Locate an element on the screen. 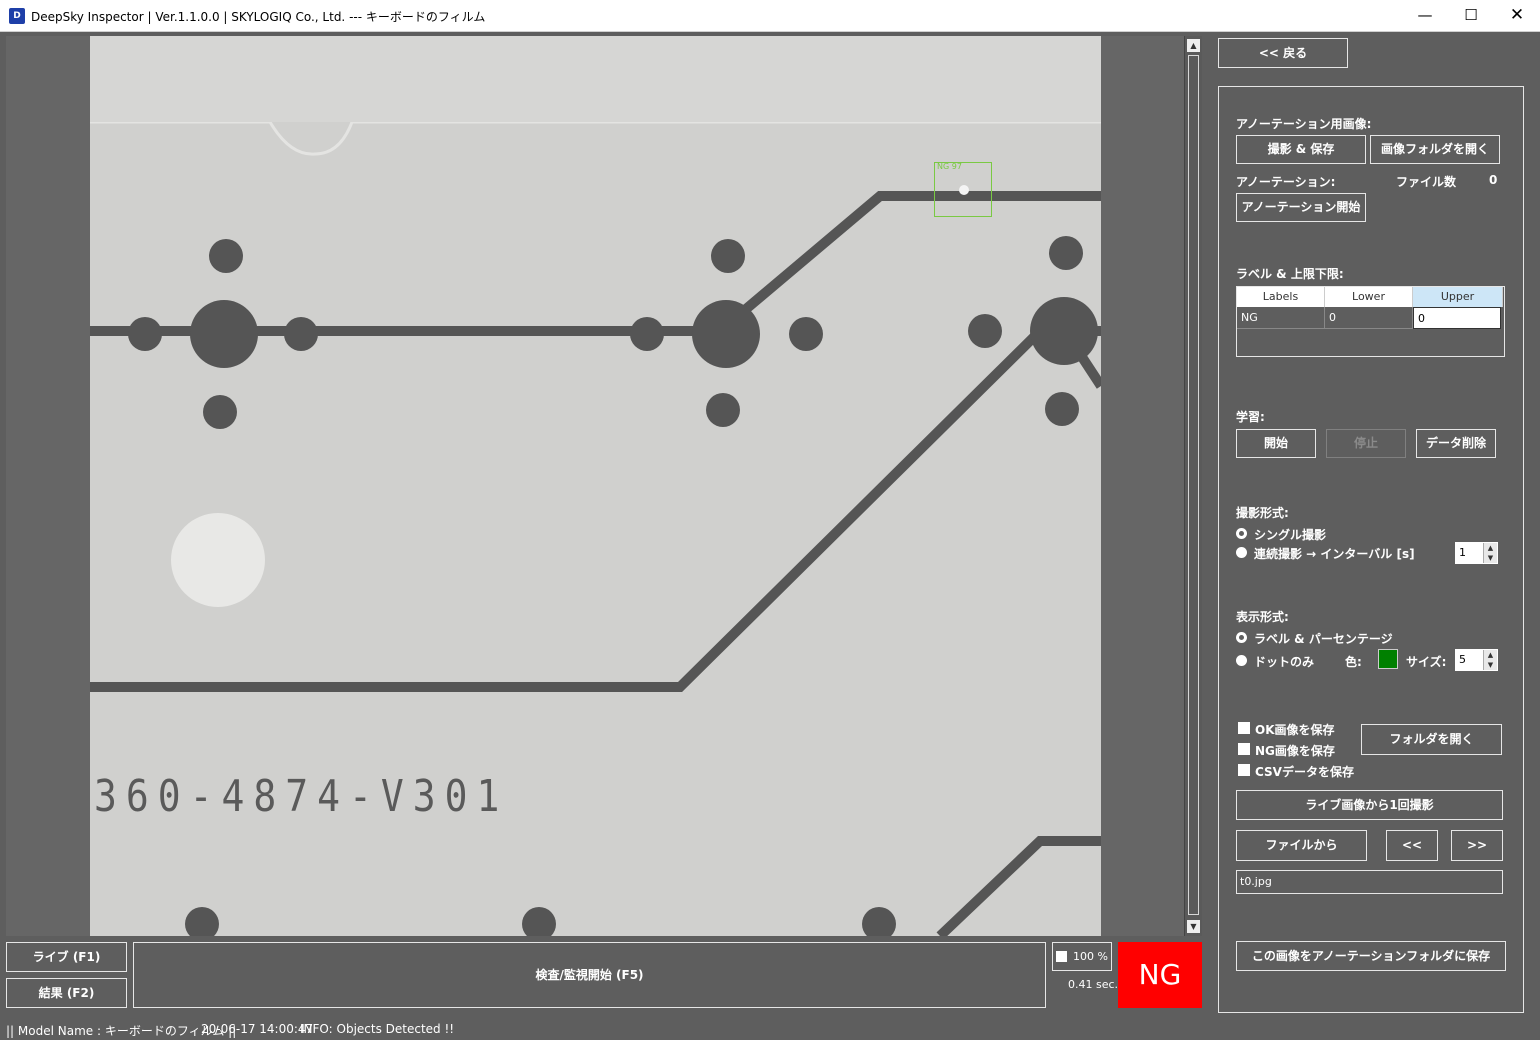  save-ok-checkbox is located at coordinates (1244, 728).